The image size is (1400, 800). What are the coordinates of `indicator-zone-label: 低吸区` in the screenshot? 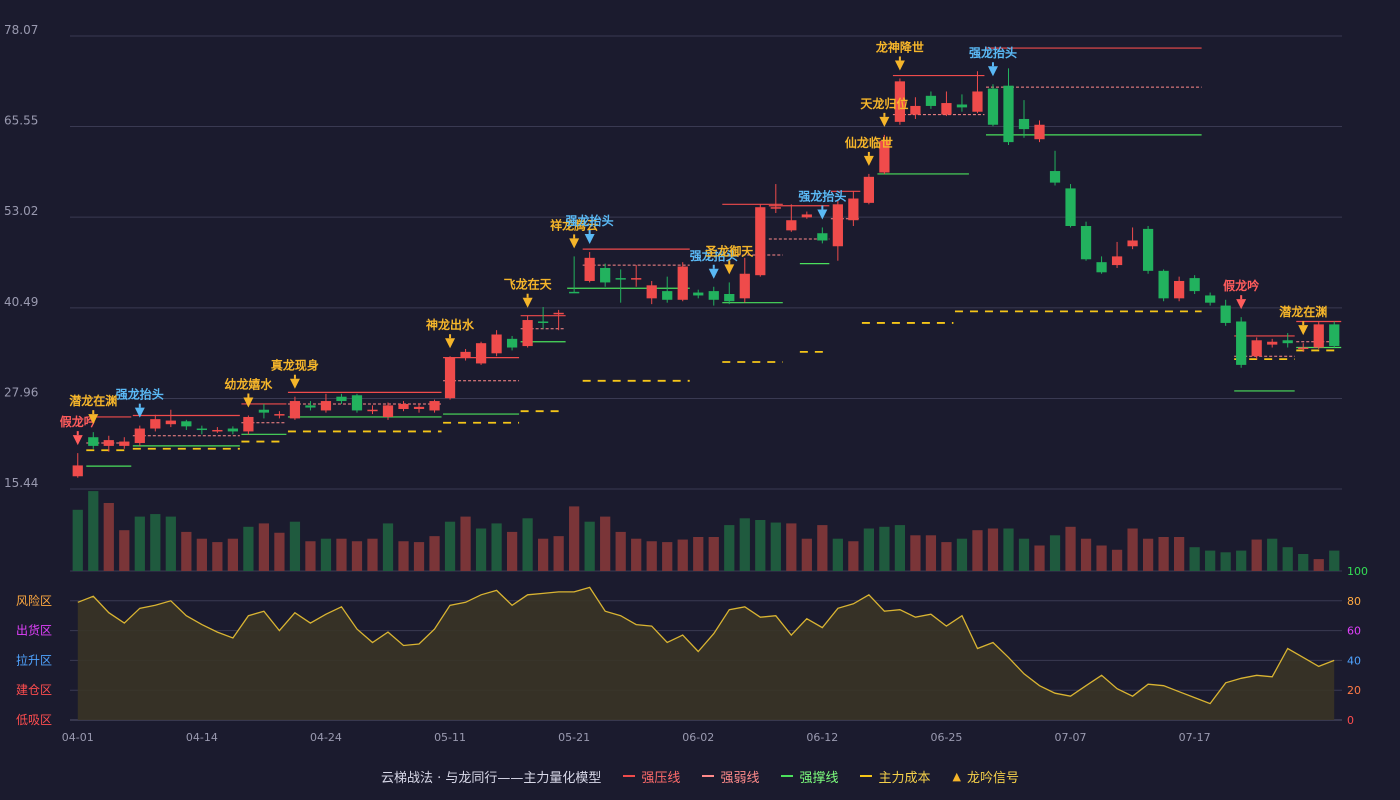 It's located at (34, 720).